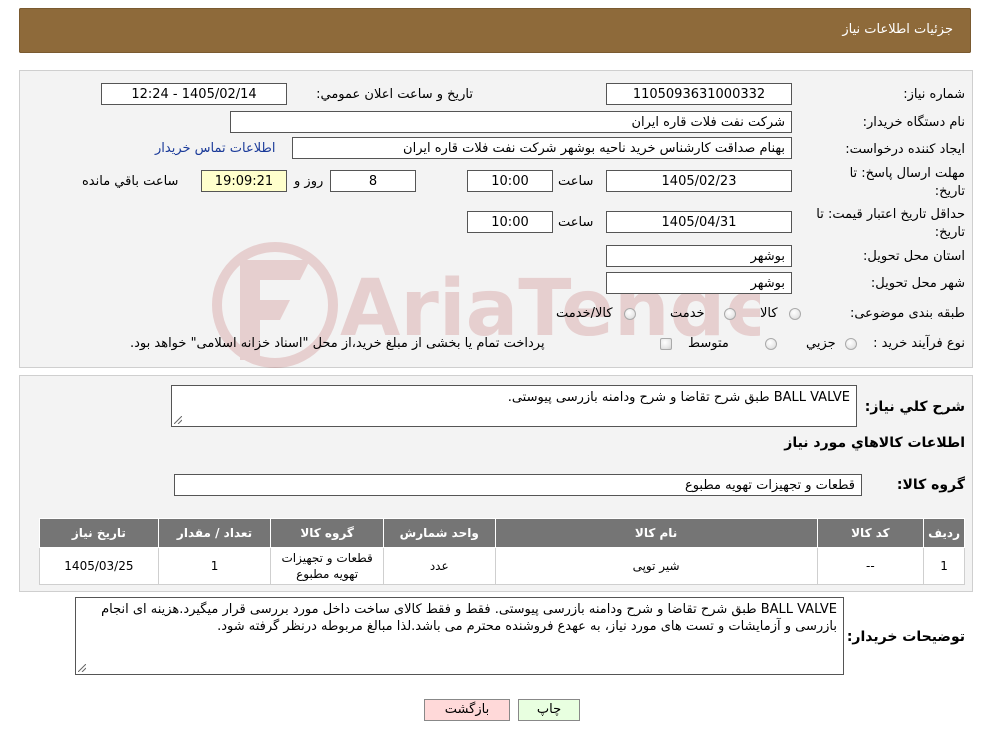 Image resolution: width=985 pixels, height=744 pixels. I want to click on province-label: استان محل تحويل:, so click(914, 256).